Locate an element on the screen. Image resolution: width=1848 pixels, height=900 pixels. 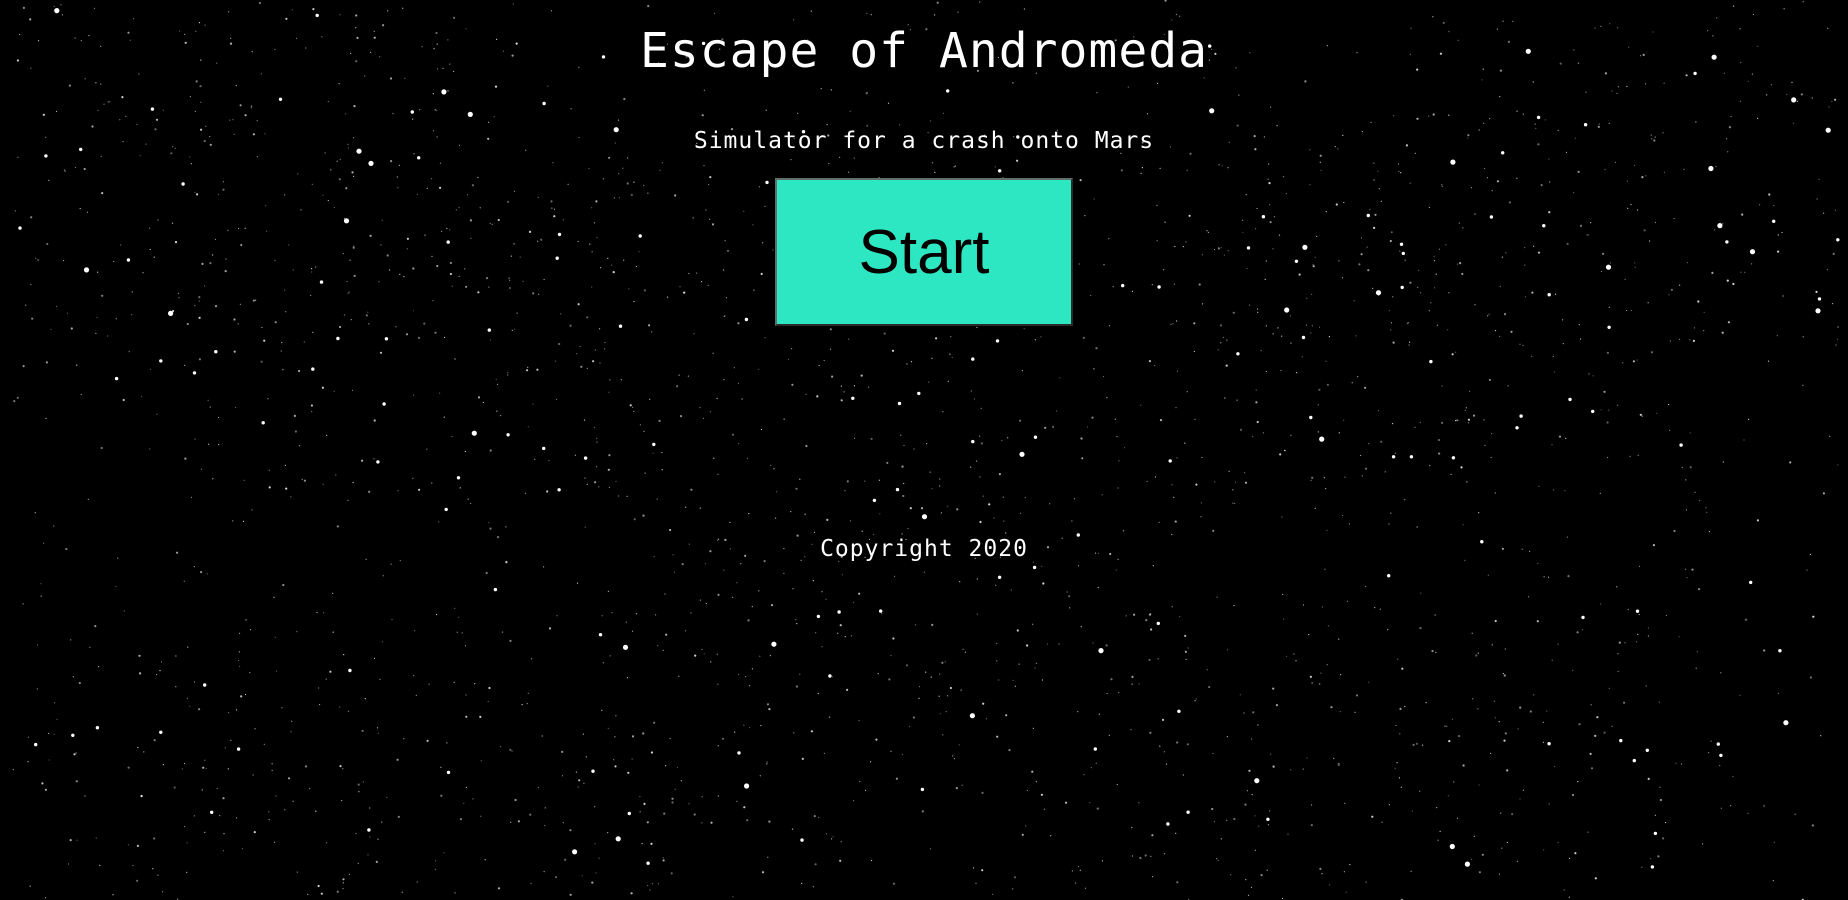
start-button: Start is located at coordinates (924, 252).